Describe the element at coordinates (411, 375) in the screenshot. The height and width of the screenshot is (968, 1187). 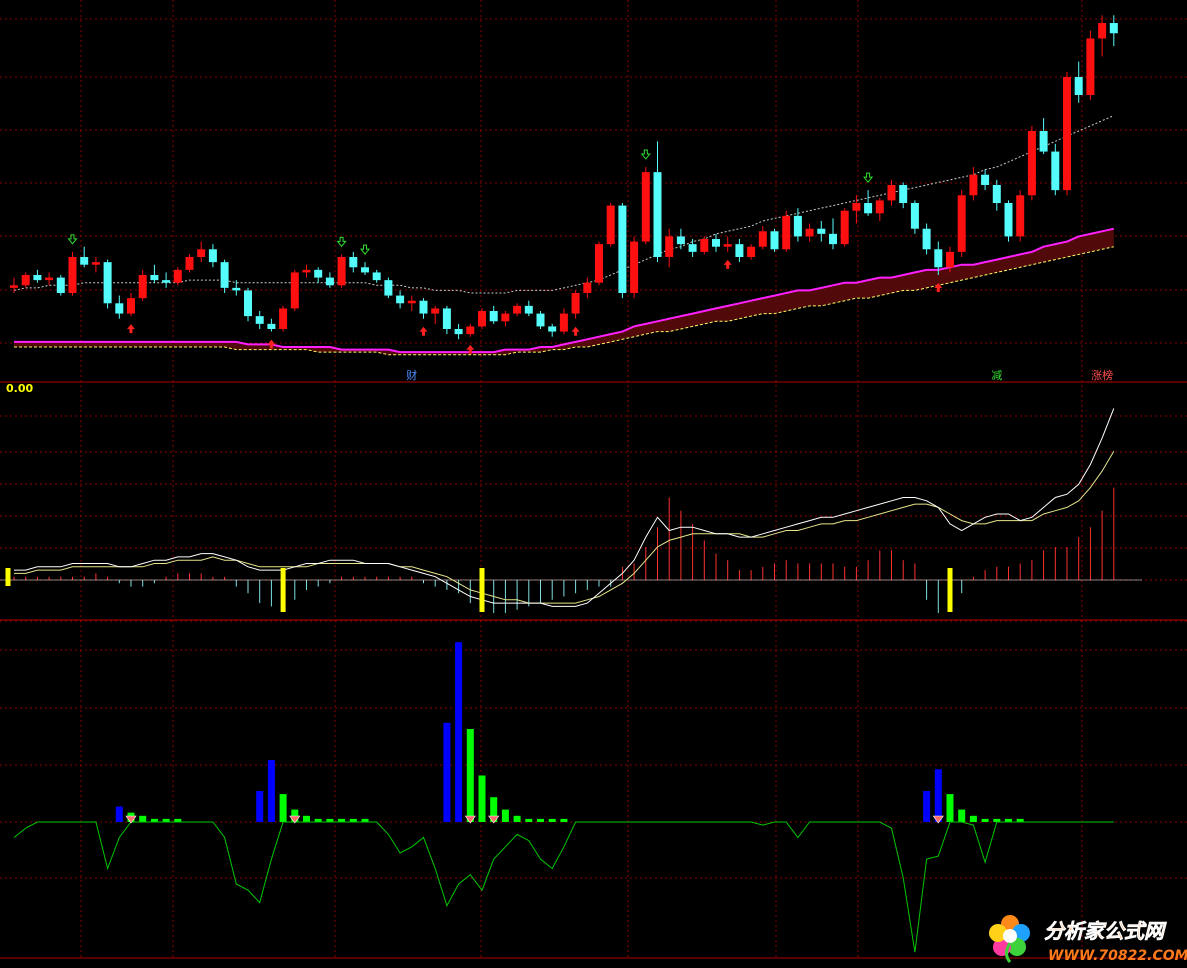
I see `price-tag-label: 财` at that location.